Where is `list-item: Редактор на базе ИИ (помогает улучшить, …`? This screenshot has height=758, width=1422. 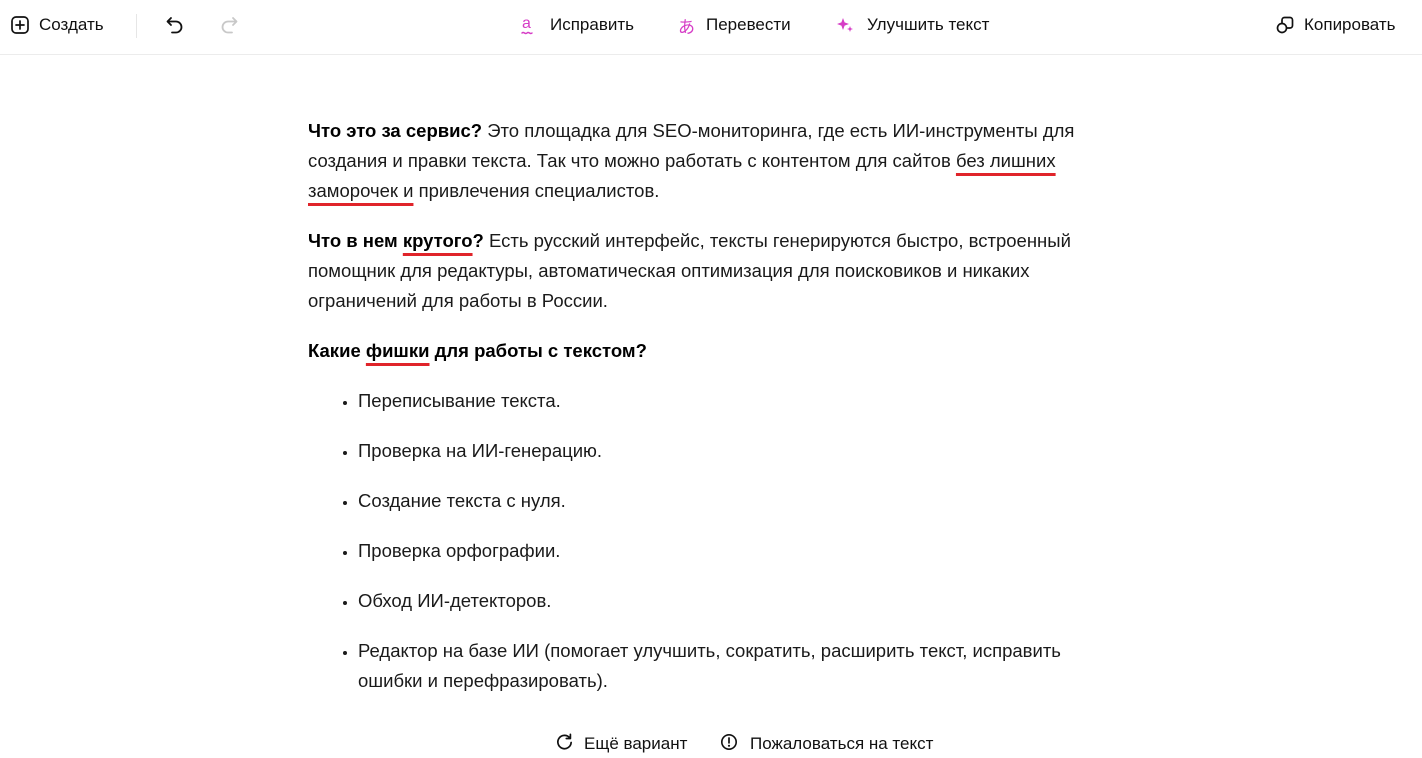
list-item: Редактор на базе ИИ (помогает улучшить, … is located at coordinates (743, 666).